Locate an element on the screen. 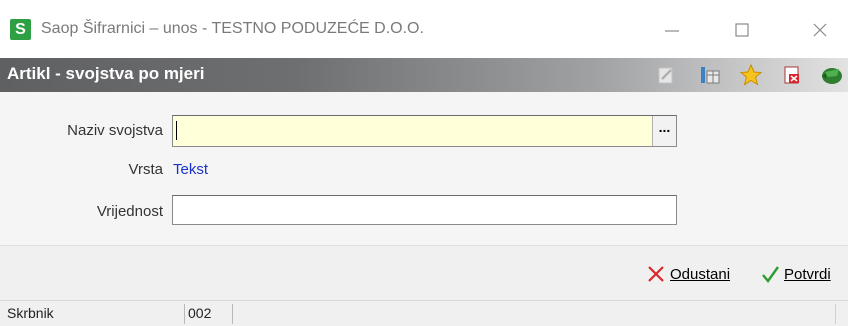  columns-button is located at coordinates (710, 75).